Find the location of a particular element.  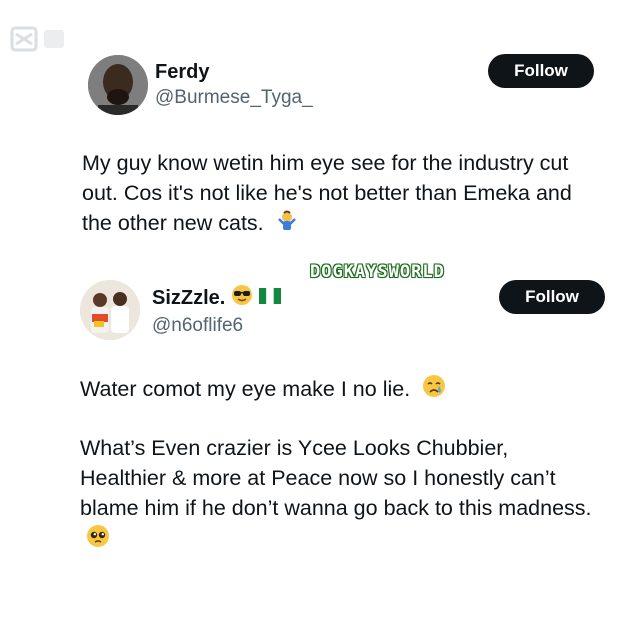

nigeria-flag-icon is located at coordinates (270, 298).